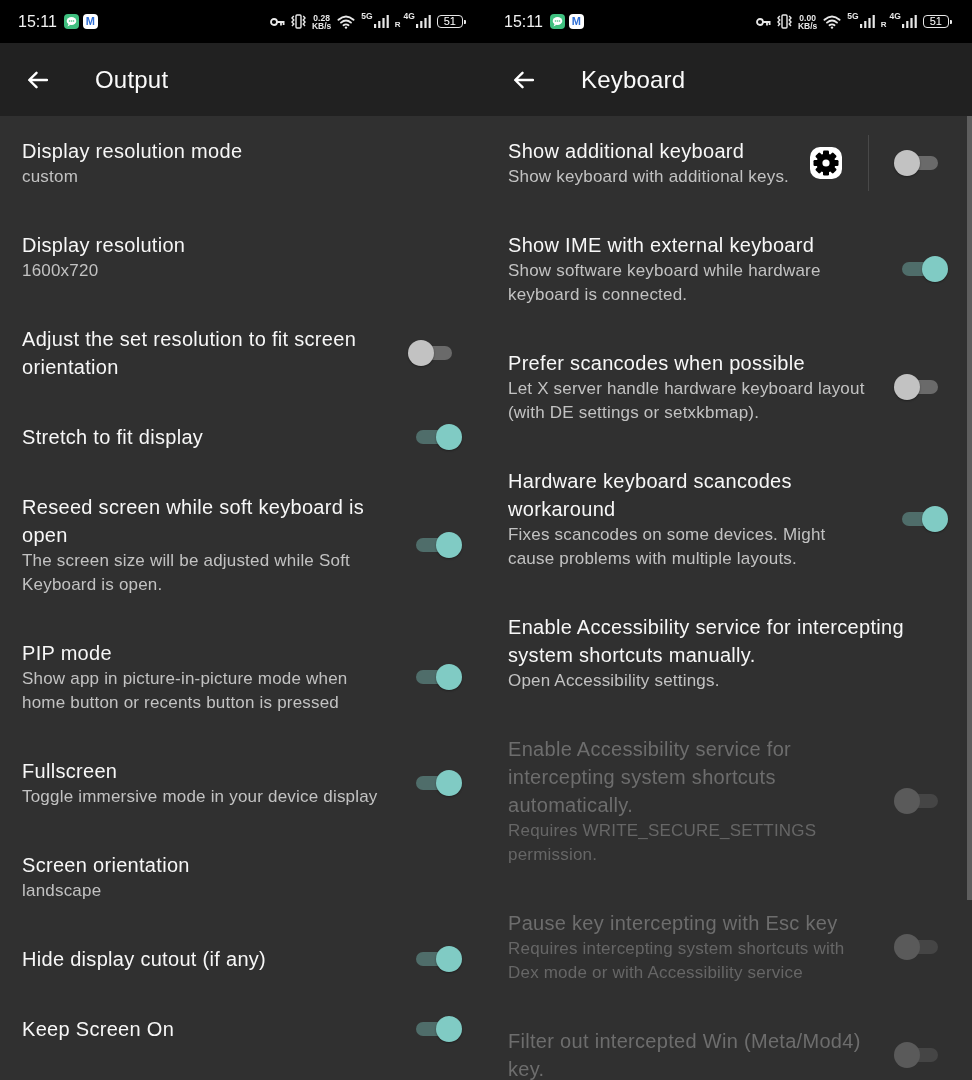 This screenshot has width=972, height=1080. What do you see at coordinates (661, 245) in the screenshot?
I see `setting-title: Show IME with external keyboard` at bounding box center [661, 245].